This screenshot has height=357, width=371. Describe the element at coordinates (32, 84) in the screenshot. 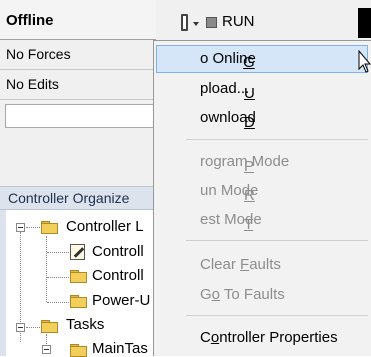

I see `edits-status-label: No Edits` at that location.